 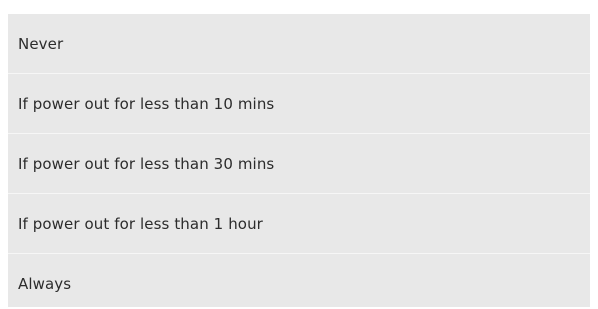 I want to click on option-label: Always, so click(x=45, y=283).